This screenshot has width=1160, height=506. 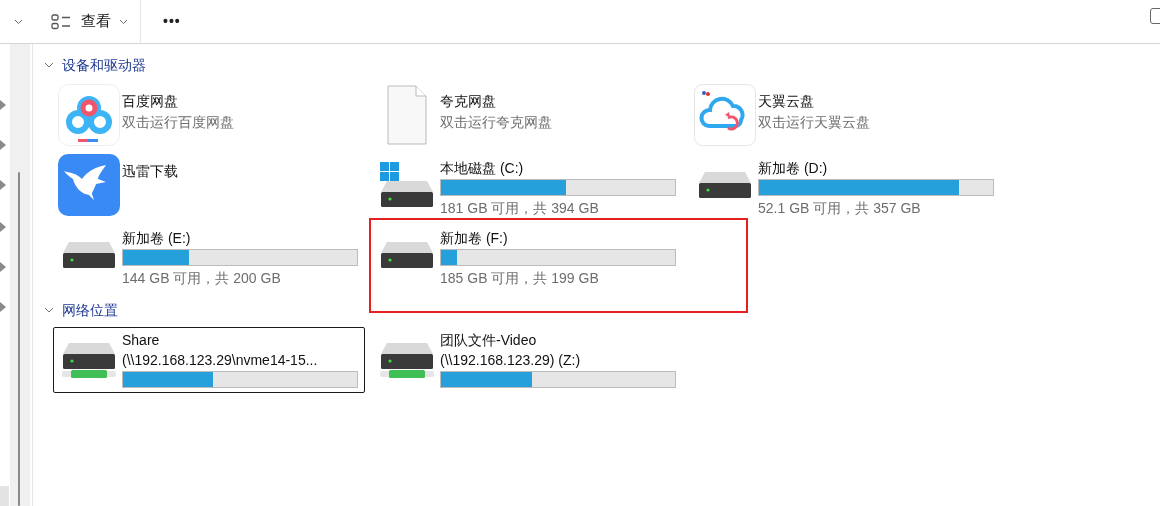 What do you see at coordinates (80, 310) in the screenshot?
I see `section-header: 网络位置` at bounding box center [80, 310].